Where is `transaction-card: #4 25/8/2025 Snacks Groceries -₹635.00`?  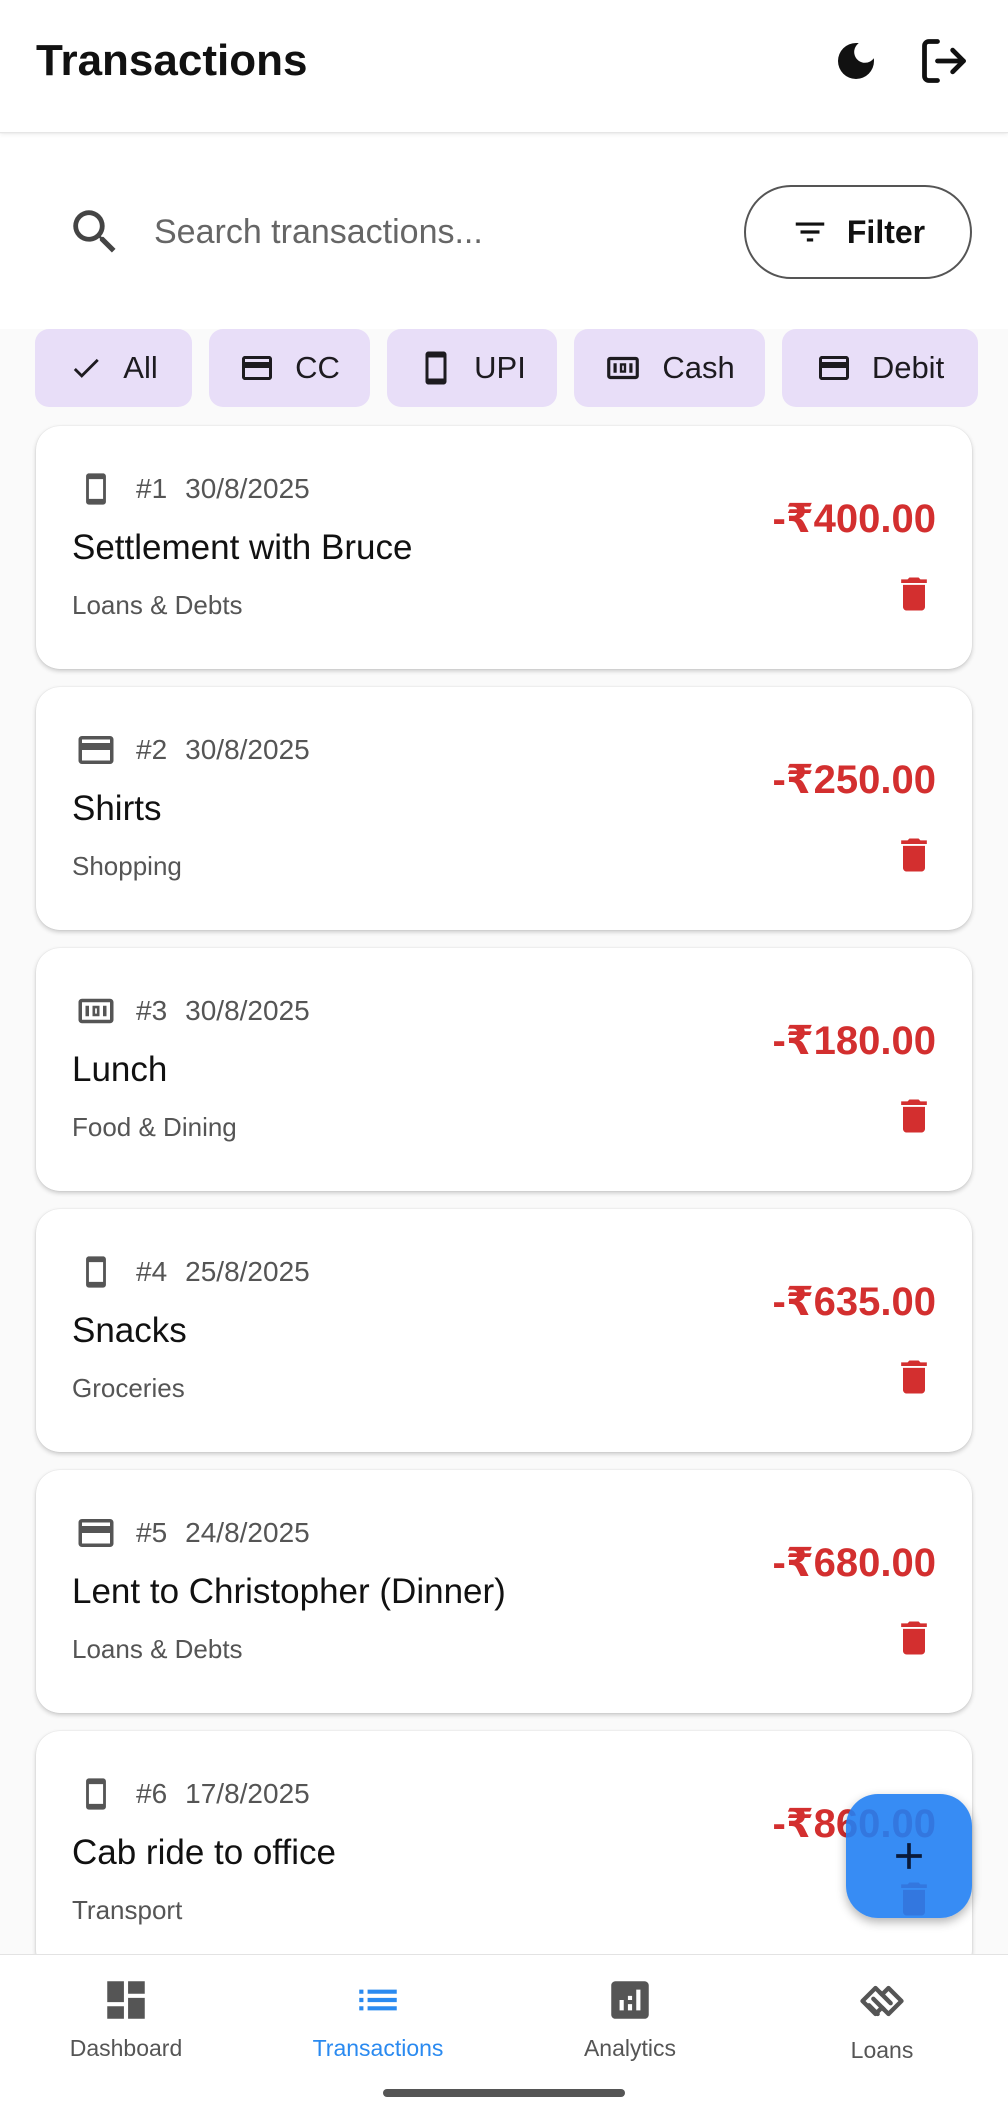
transaction-card: #4 25/8/2025 Snacks Groceries -₹635.00 is located at coordinates (504, 1330).